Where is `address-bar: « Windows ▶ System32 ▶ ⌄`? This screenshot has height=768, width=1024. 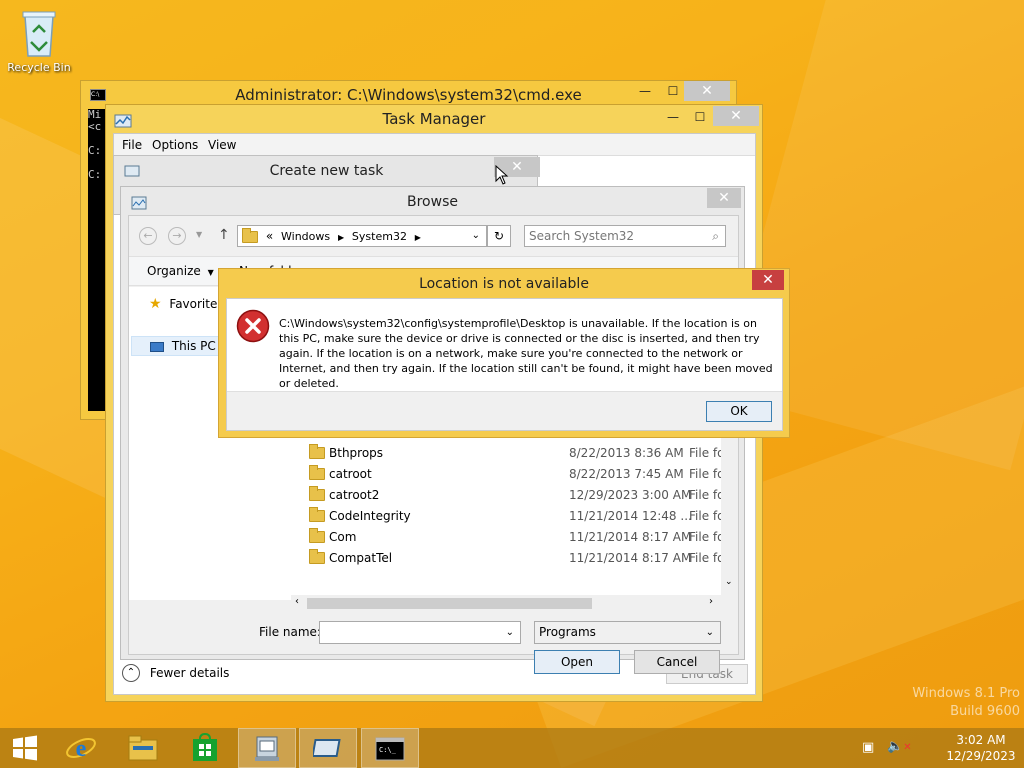
address-bar: « Windows ▶ System32 ▶ ⌄ is located at coordinates (362, 236).